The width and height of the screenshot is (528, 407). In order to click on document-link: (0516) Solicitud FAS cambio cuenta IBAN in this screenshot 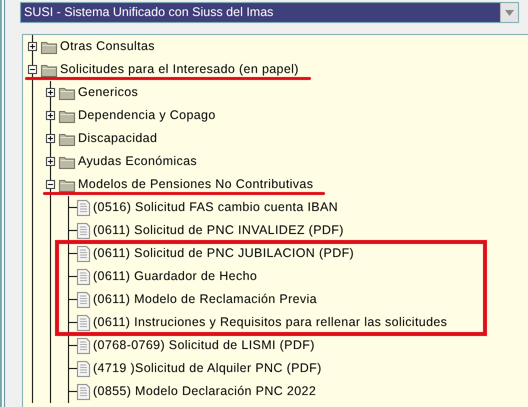, I will do `click(215, 207)`.